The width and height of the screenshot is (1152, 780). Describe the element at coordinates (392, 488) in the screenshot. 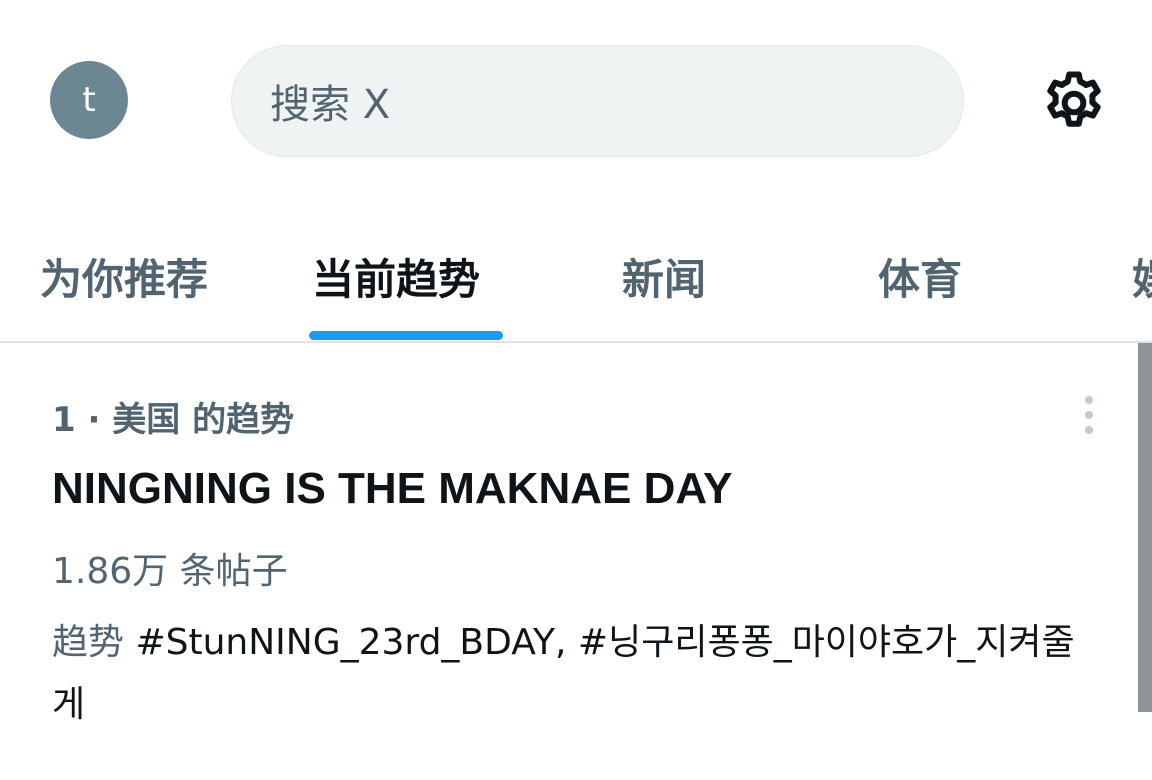

I see `trend-title: NINGNING IS THE MAKNAE DAY` at that location.